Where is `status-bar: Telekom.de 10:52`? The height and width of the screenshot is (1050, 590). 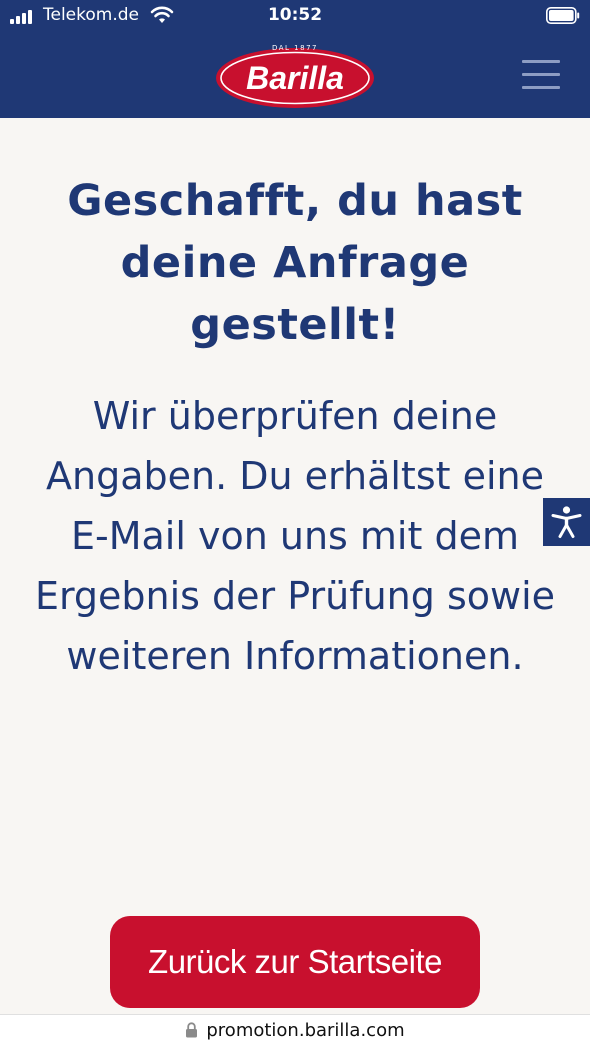 status-bar: Telekom.de 10:52 is located at coordinates (295, 16).